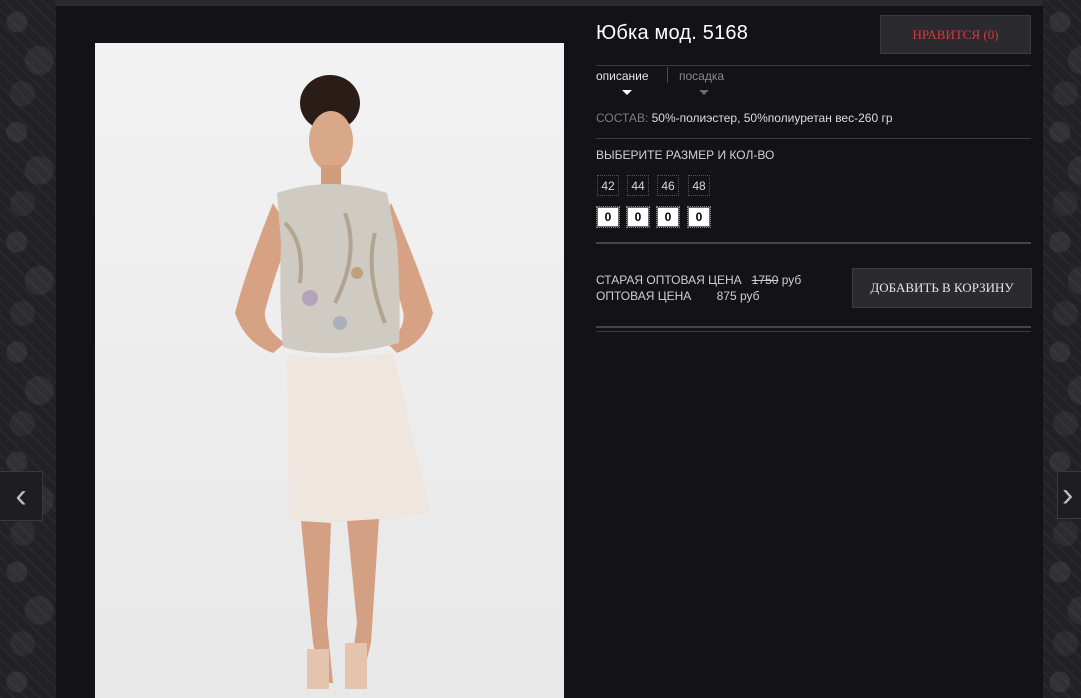  What do you see at coordinates (627, 92) in the screenshot?
I see `active-tab-caret-icon` at bounding box center [627, 92].